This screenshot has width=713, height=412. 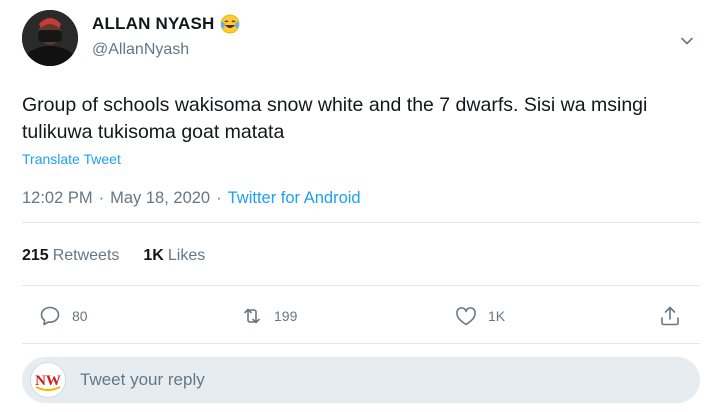 I want to click on author-name-text: ALLAN NYASH, so click(x=153, y=24).